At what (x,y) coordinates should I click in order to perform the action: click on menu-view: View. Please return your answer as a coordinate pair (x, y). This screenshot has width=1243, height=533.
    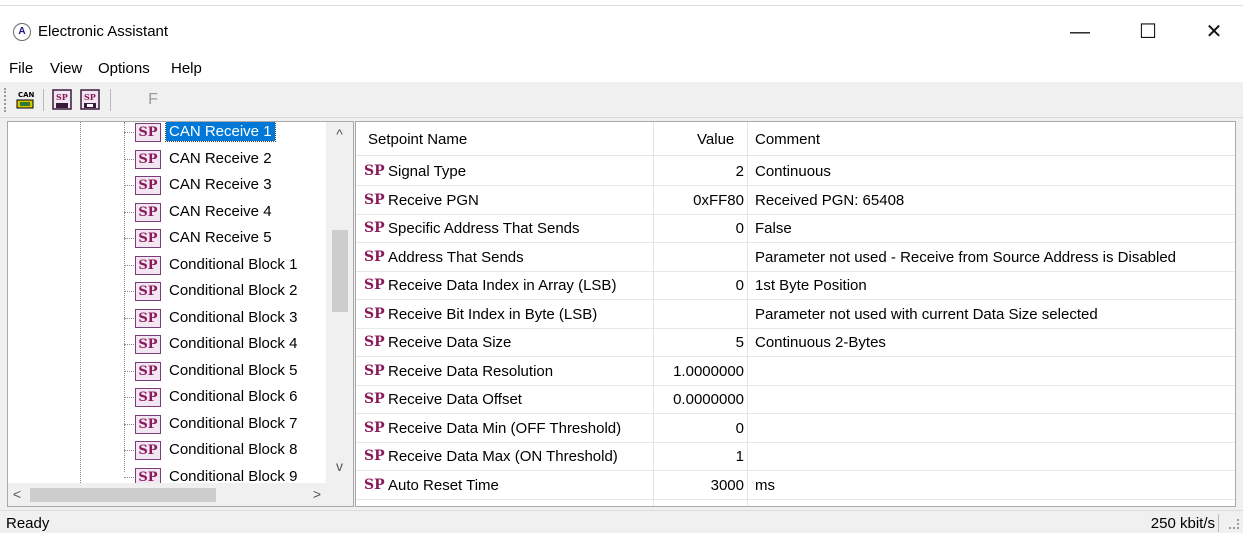
    Looking at the image, I should click on (66, 68).